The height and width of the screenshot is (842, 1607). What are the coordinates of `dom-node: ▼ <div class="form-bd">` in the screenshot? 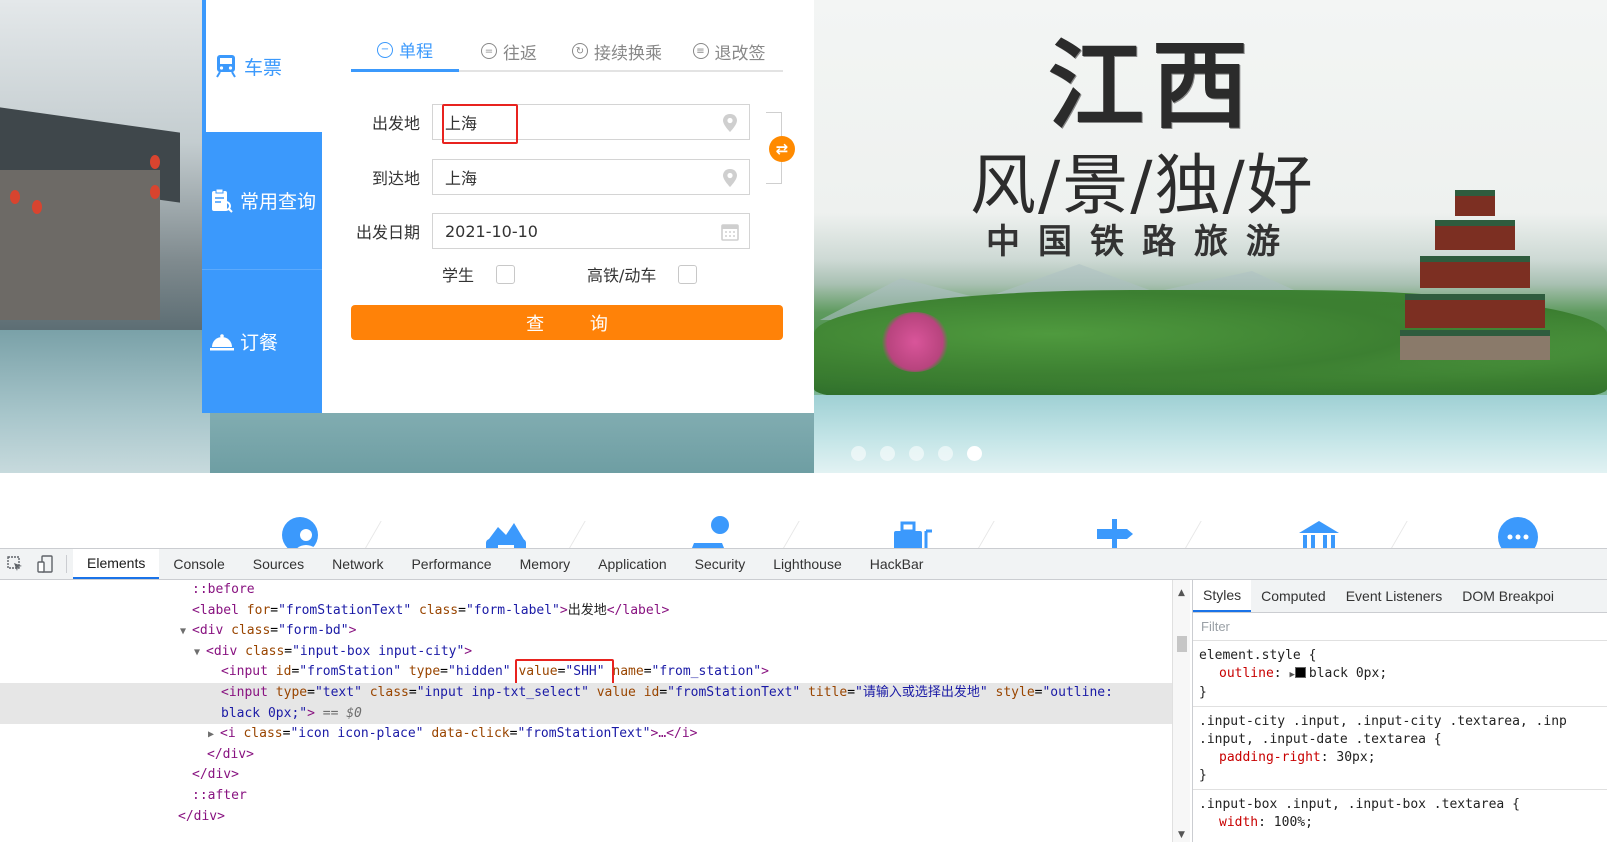 It's located at (586, 631).